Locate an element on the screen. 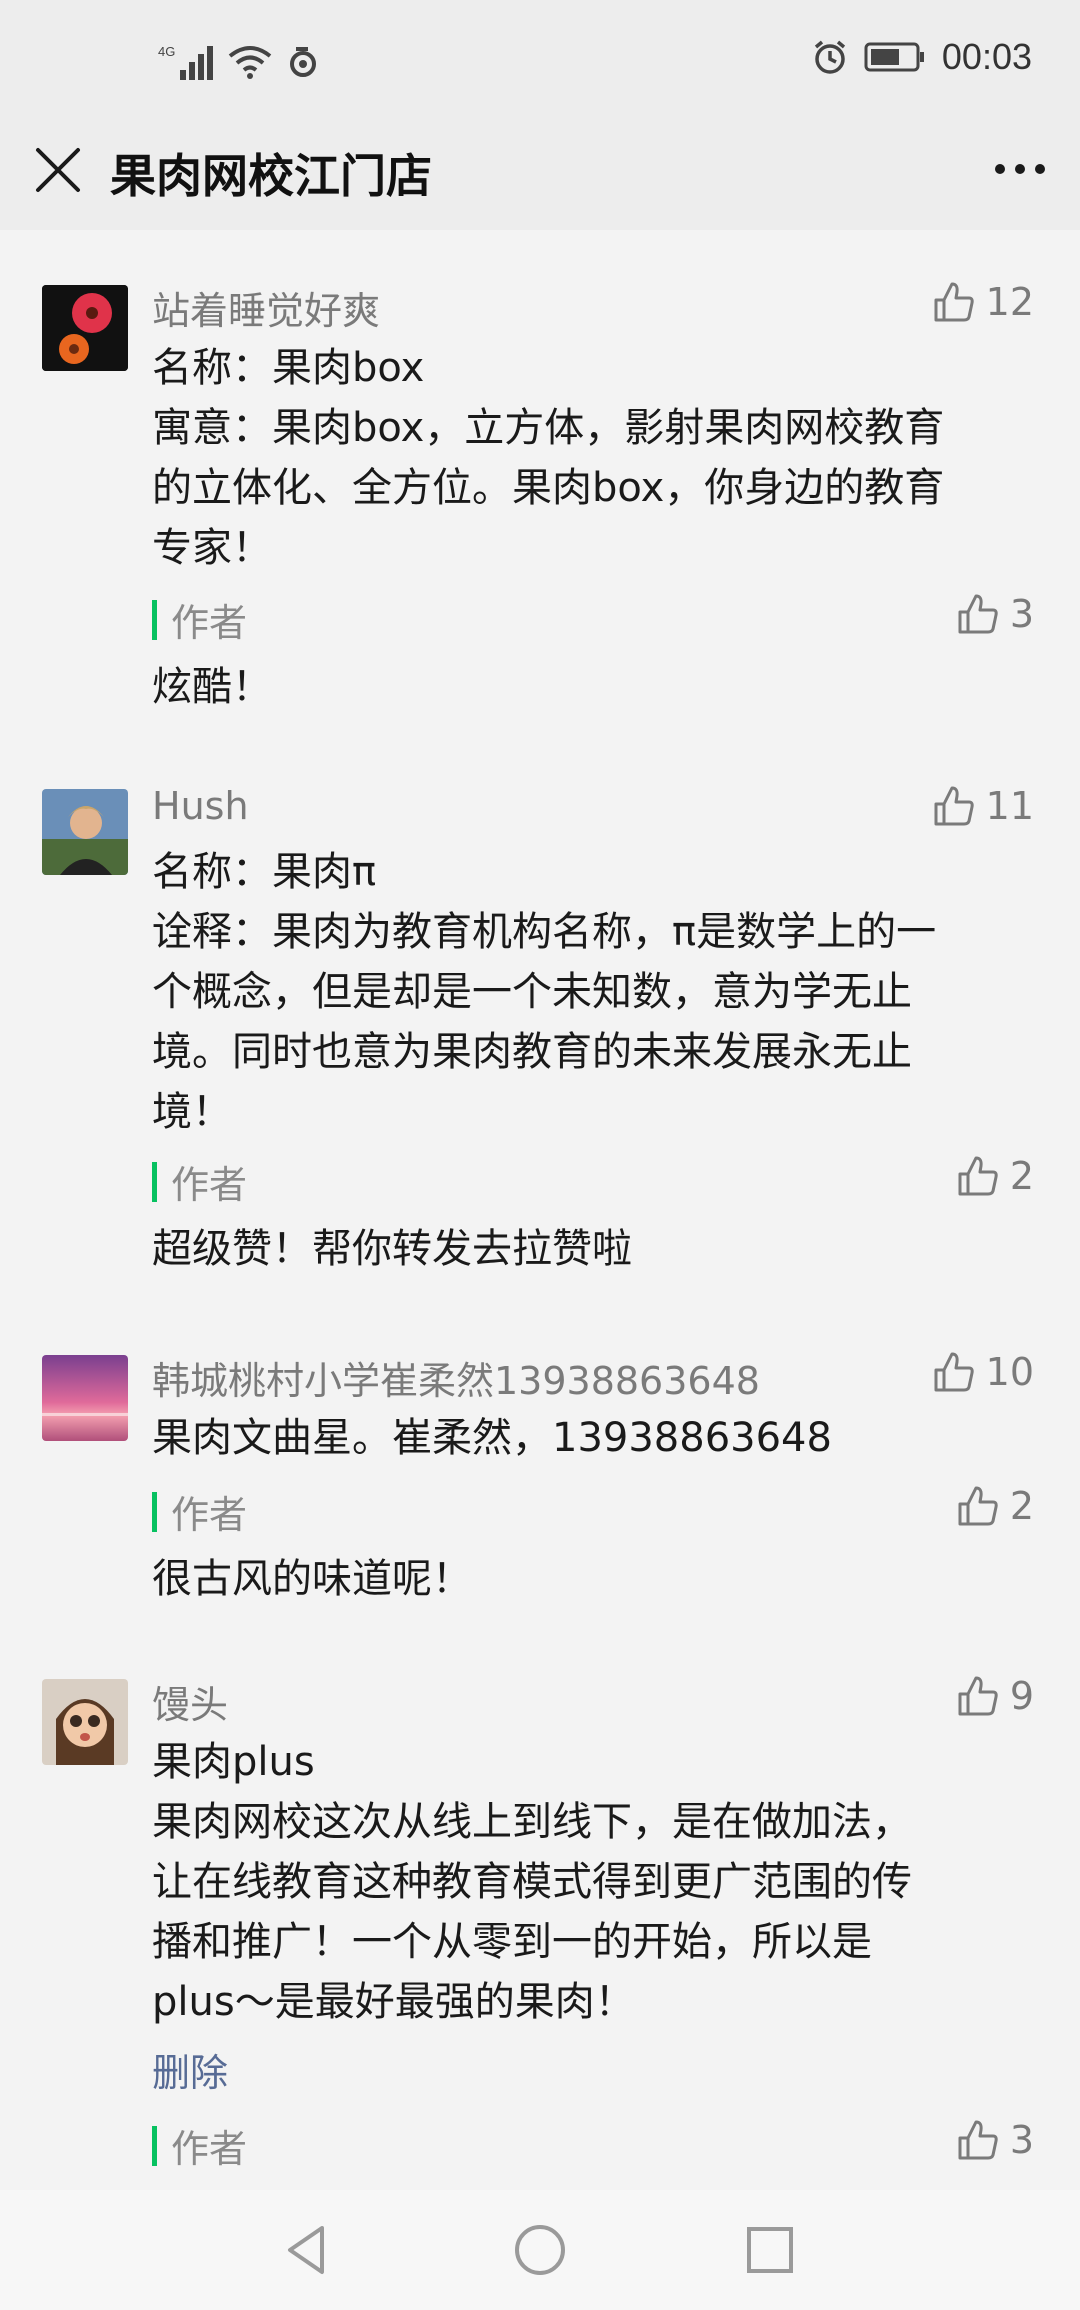  comment-line: 专家！ is located at coordinates (212, 548).